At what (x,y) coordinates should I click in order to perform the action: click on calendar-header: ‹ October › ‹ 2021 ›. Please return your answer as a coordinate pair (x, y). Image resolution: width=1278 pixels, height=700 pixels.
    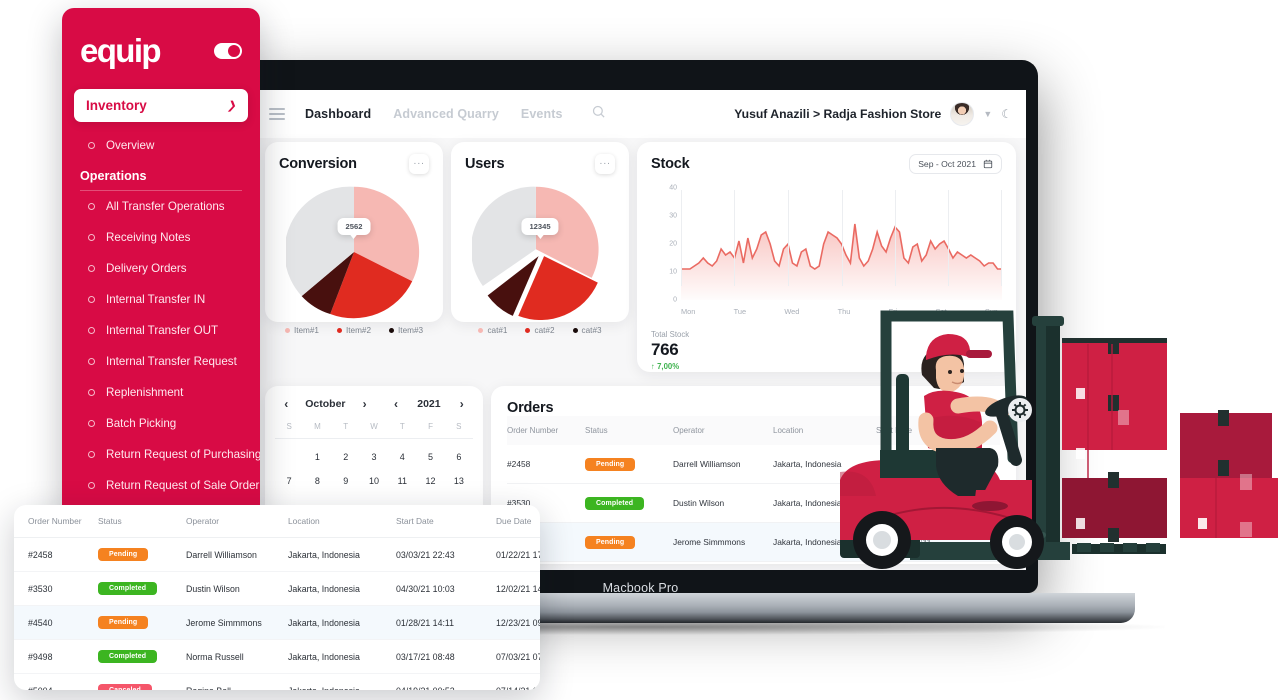
    Looking at the image, I should click on (374, 402).